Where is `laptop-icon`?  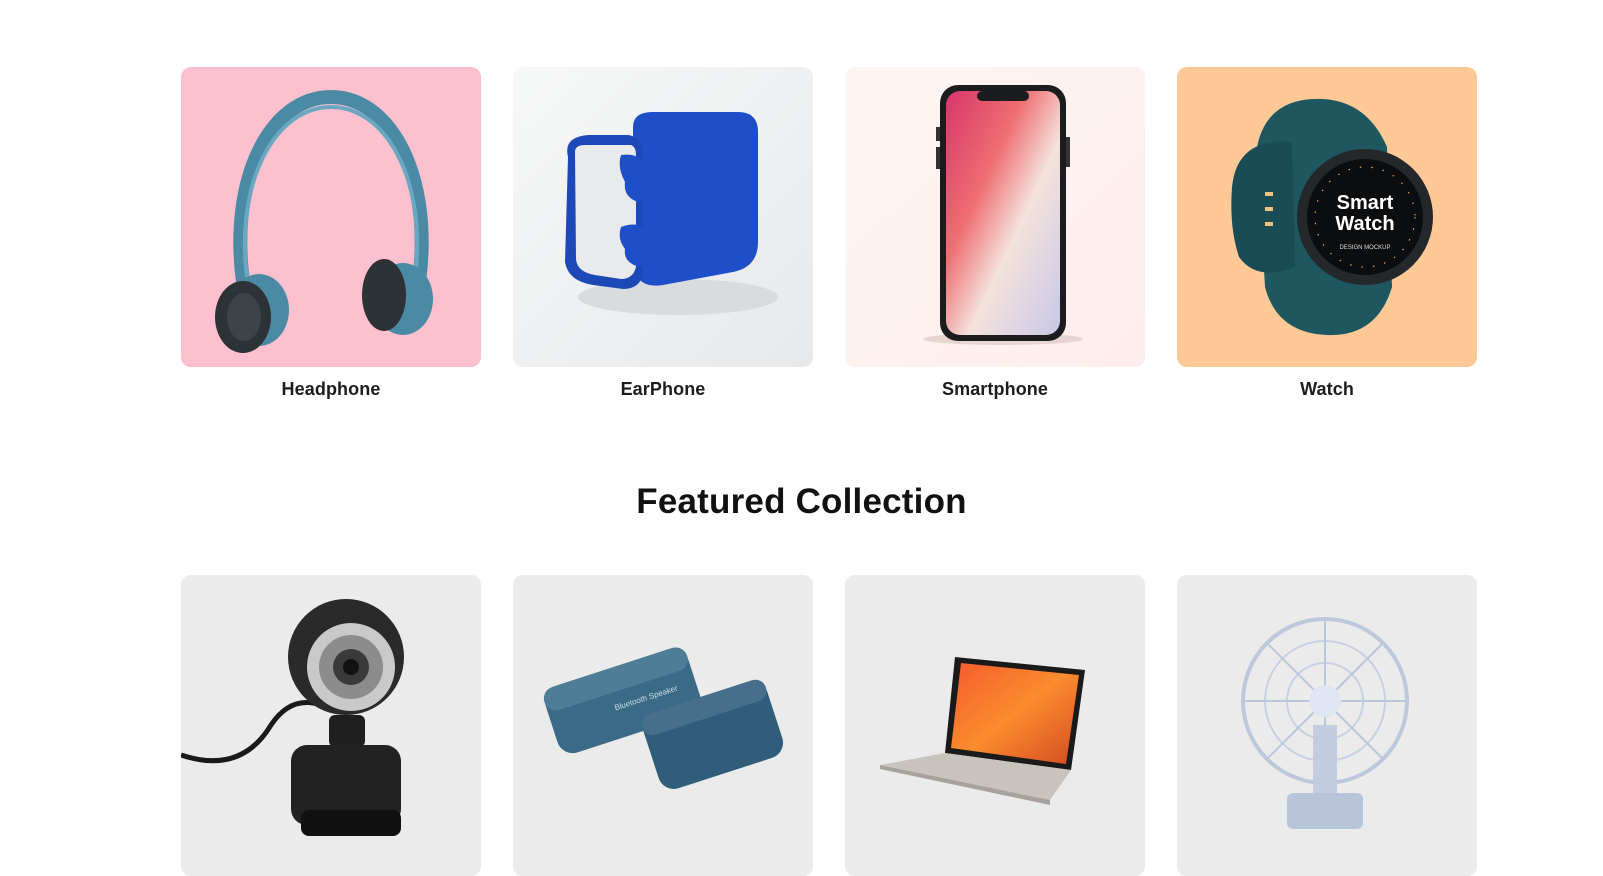 laptop-icon is located at coordinates (995, 725).